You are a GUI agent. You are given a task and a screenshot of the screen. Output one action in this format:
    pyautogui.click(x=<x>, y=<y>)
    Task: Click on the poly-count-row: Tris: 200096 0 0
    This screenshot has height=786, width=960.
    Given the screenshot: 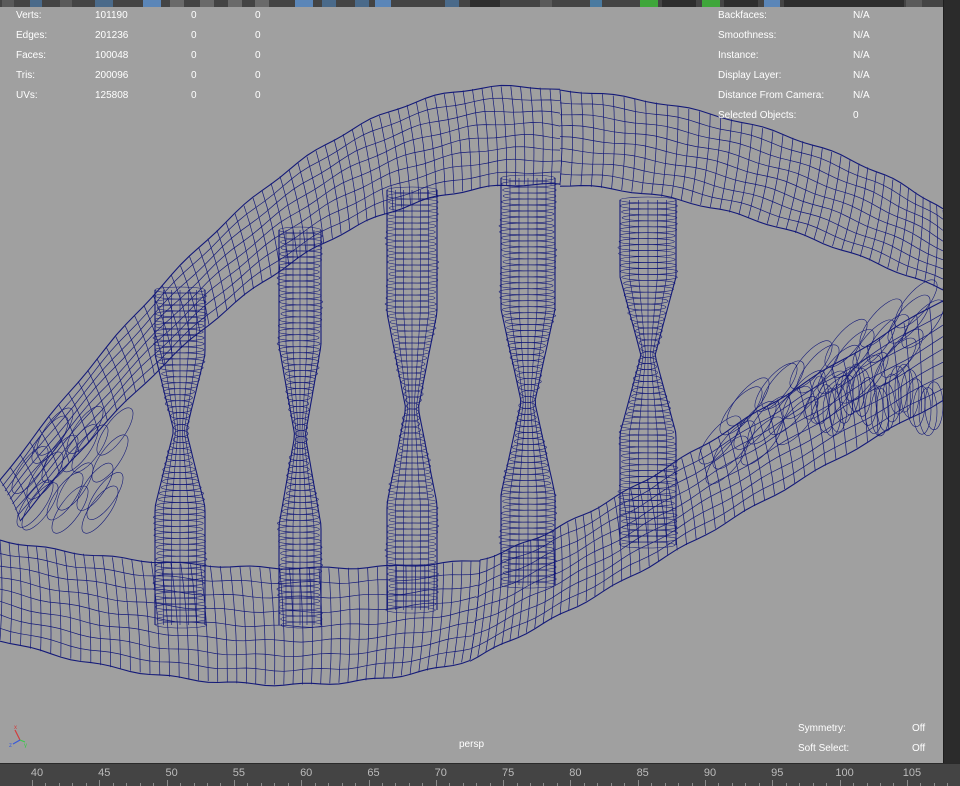 What is the action you would take?
    pyautogui.click(x=166, y=76)
    